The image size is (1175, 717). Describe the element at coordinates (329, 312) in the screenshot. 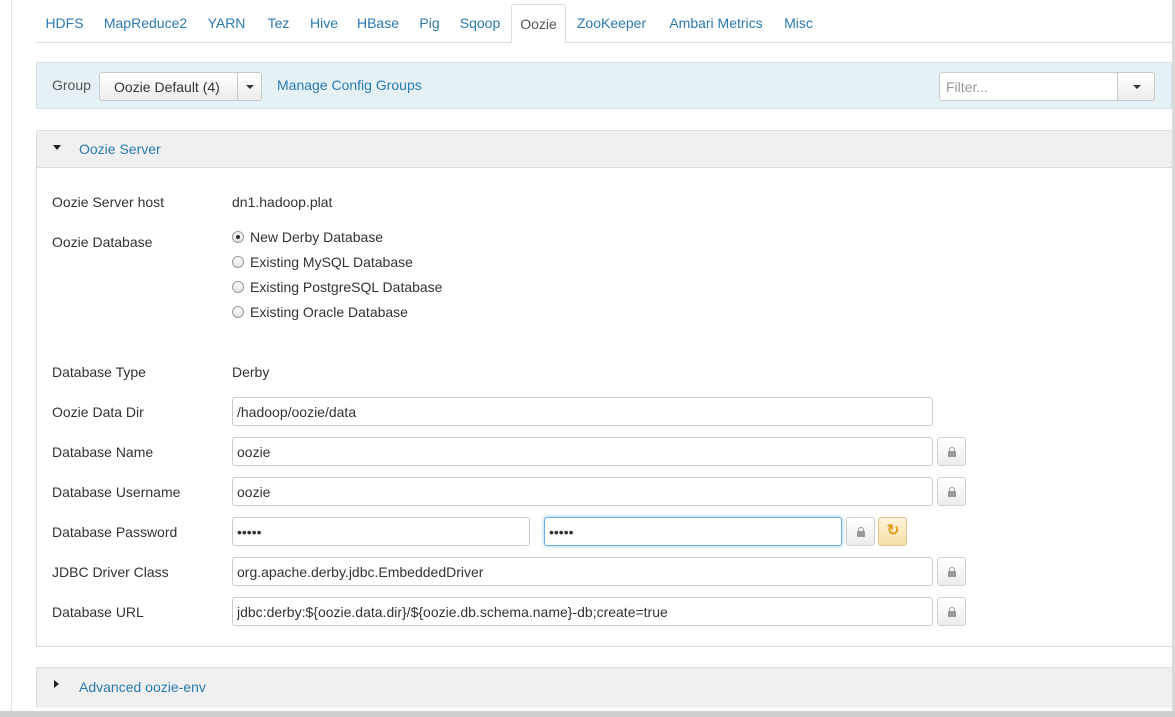

I see `radio-label: Existing Oracle Database` at that location.